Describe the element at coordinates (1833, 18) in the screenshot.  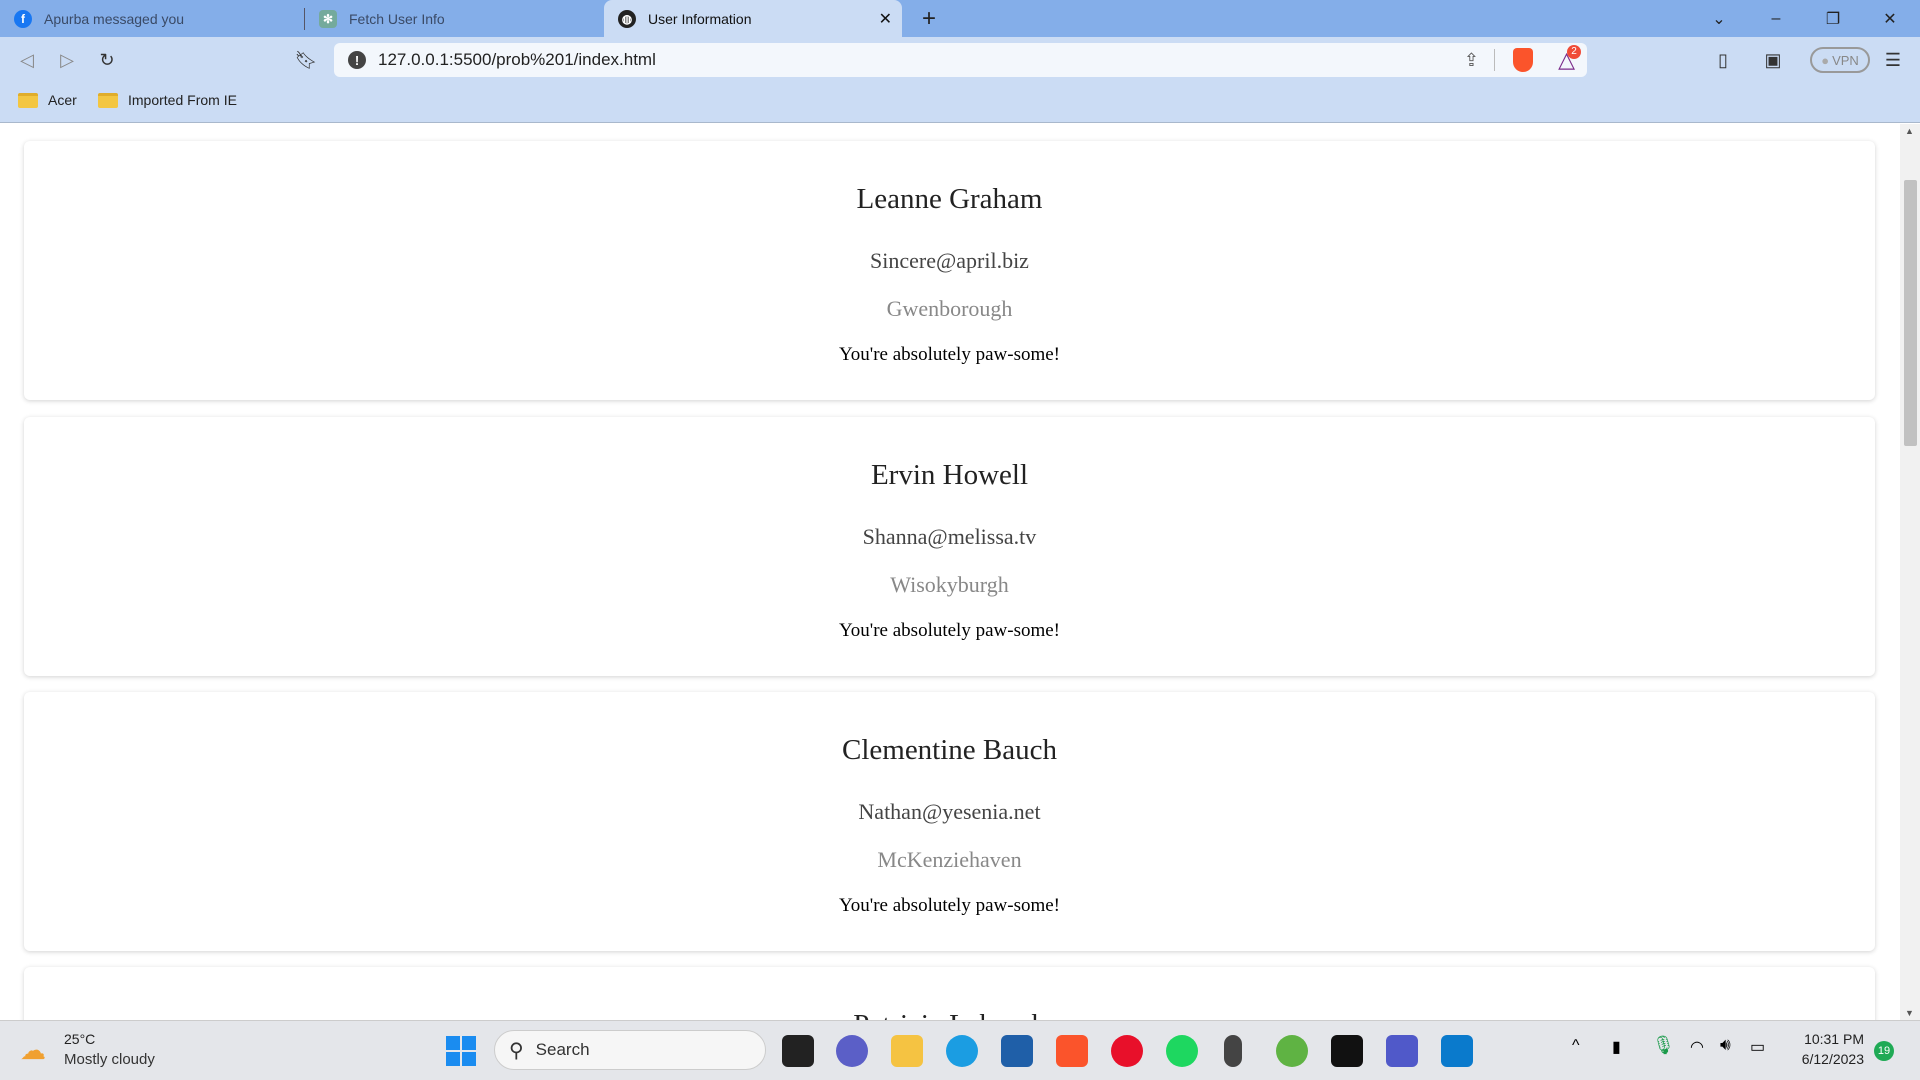
I see `restore-button: ❐` at that location.